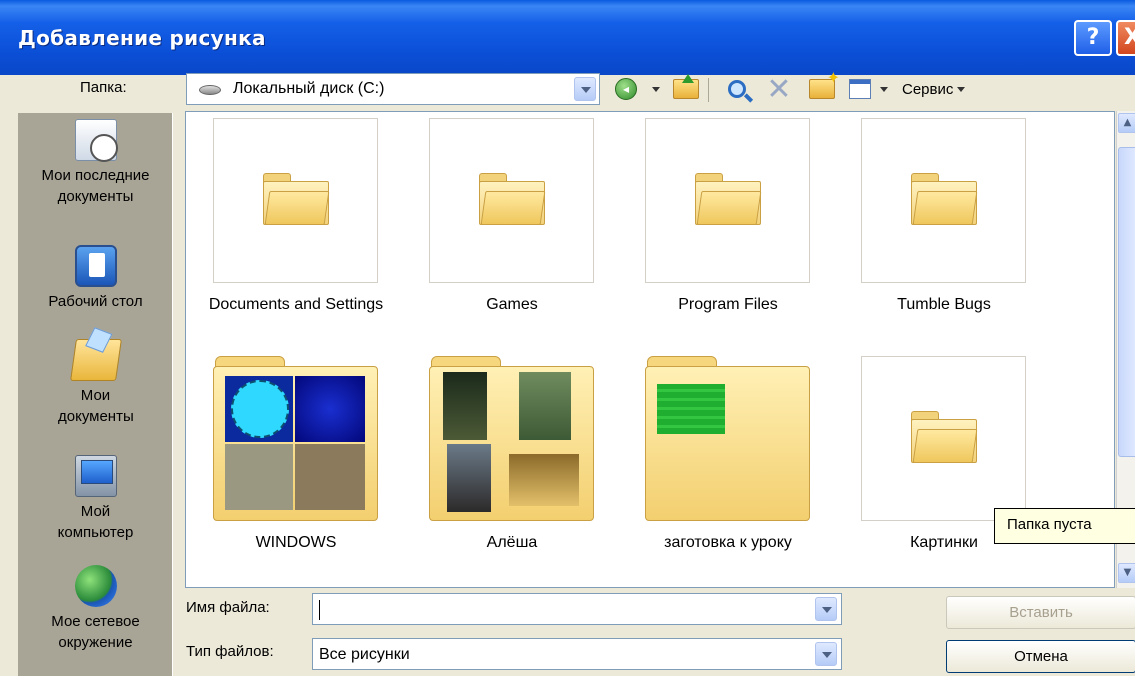  What do you see at coordinates (95, 163) in the screenshot?
I see `place-recent-documents: Мои последние документы` at bounding box center [95, 163].